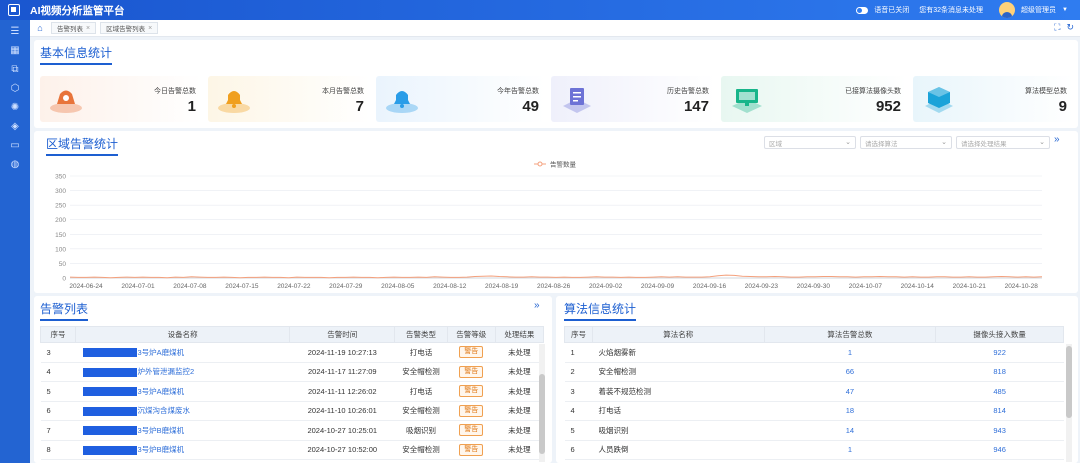 This screenshot has height=463, width=1080. I want to click on x-tick-label: 2024-08-12, so click(450, 286).